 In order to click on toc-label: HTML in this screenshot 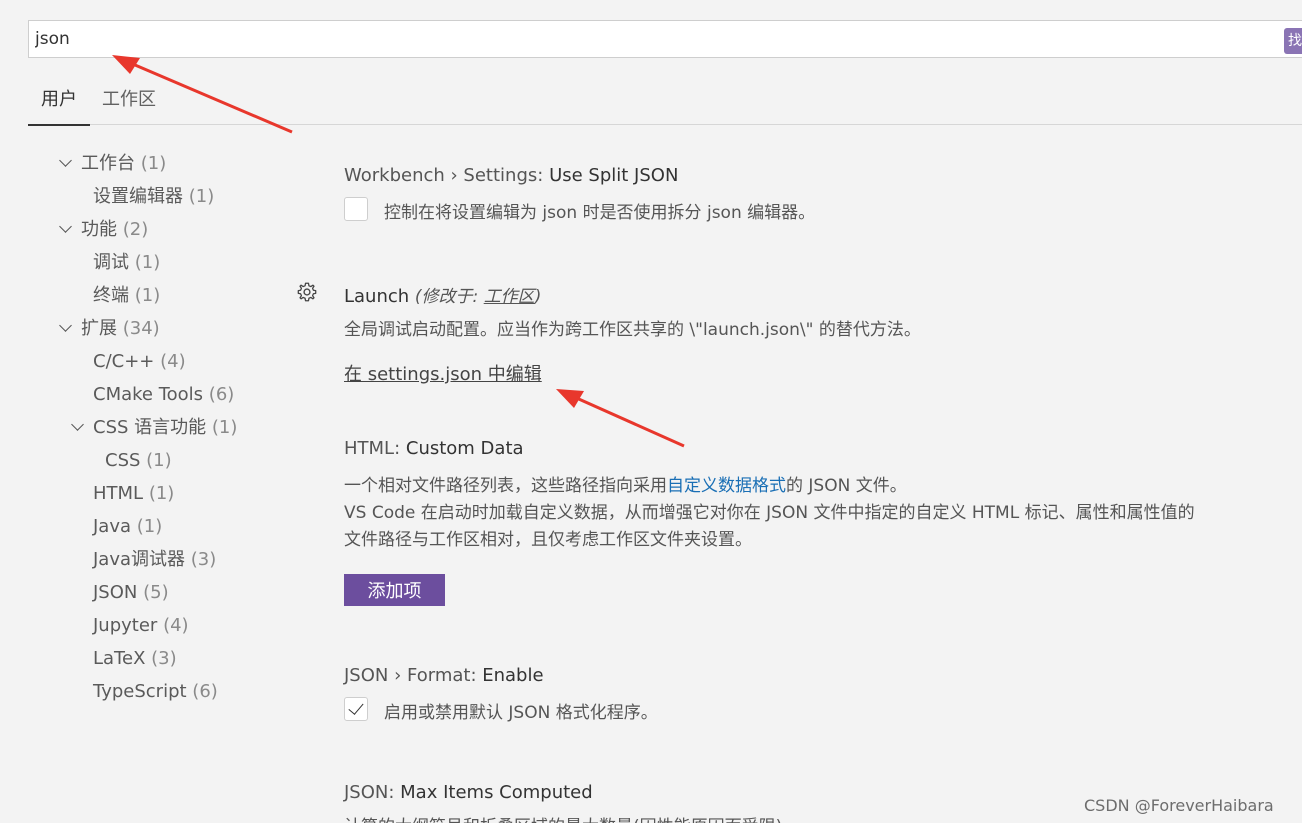, I will do `click(118, 493)`.